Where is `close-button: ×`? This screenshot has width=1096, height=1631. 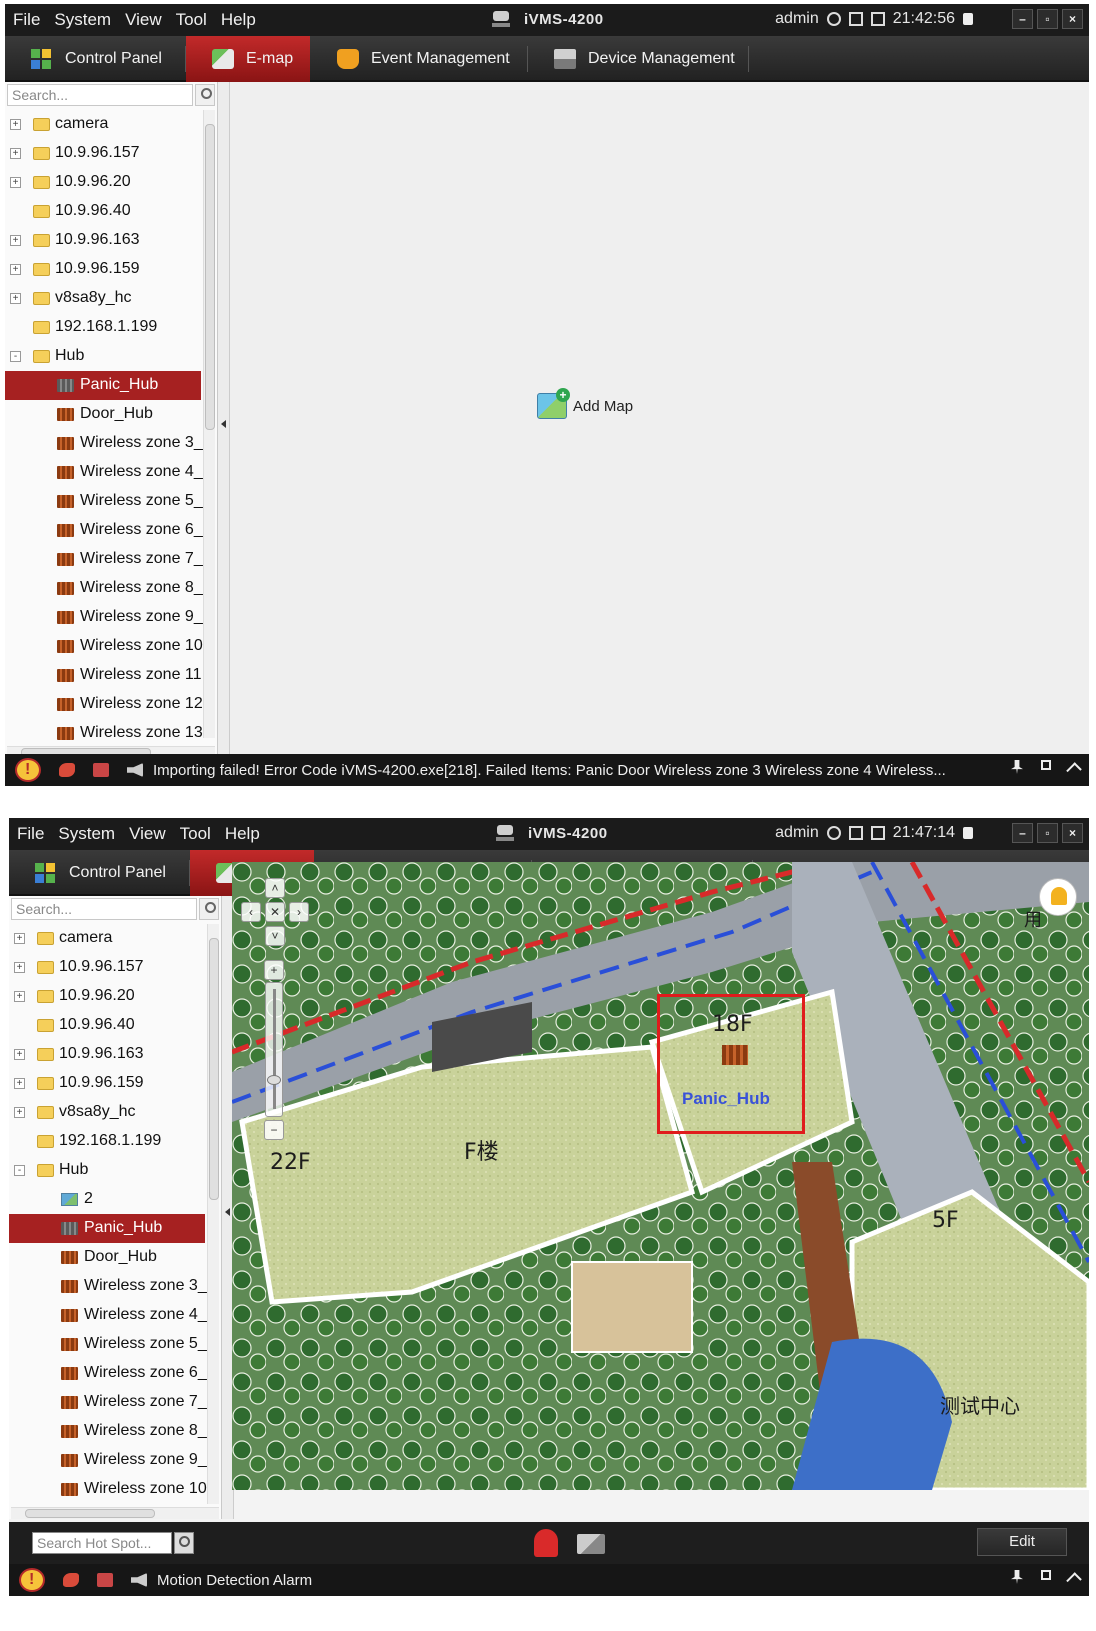 close-button: × is located at coordinates (1072, 833).